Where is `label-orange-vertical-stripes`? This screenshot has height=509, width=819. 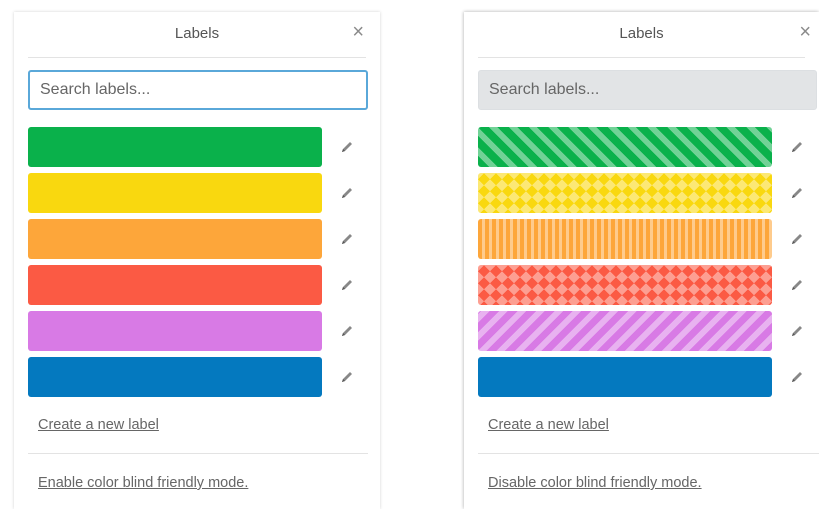 label-orange-vertical-stripes is located at coordinates (625, 239).